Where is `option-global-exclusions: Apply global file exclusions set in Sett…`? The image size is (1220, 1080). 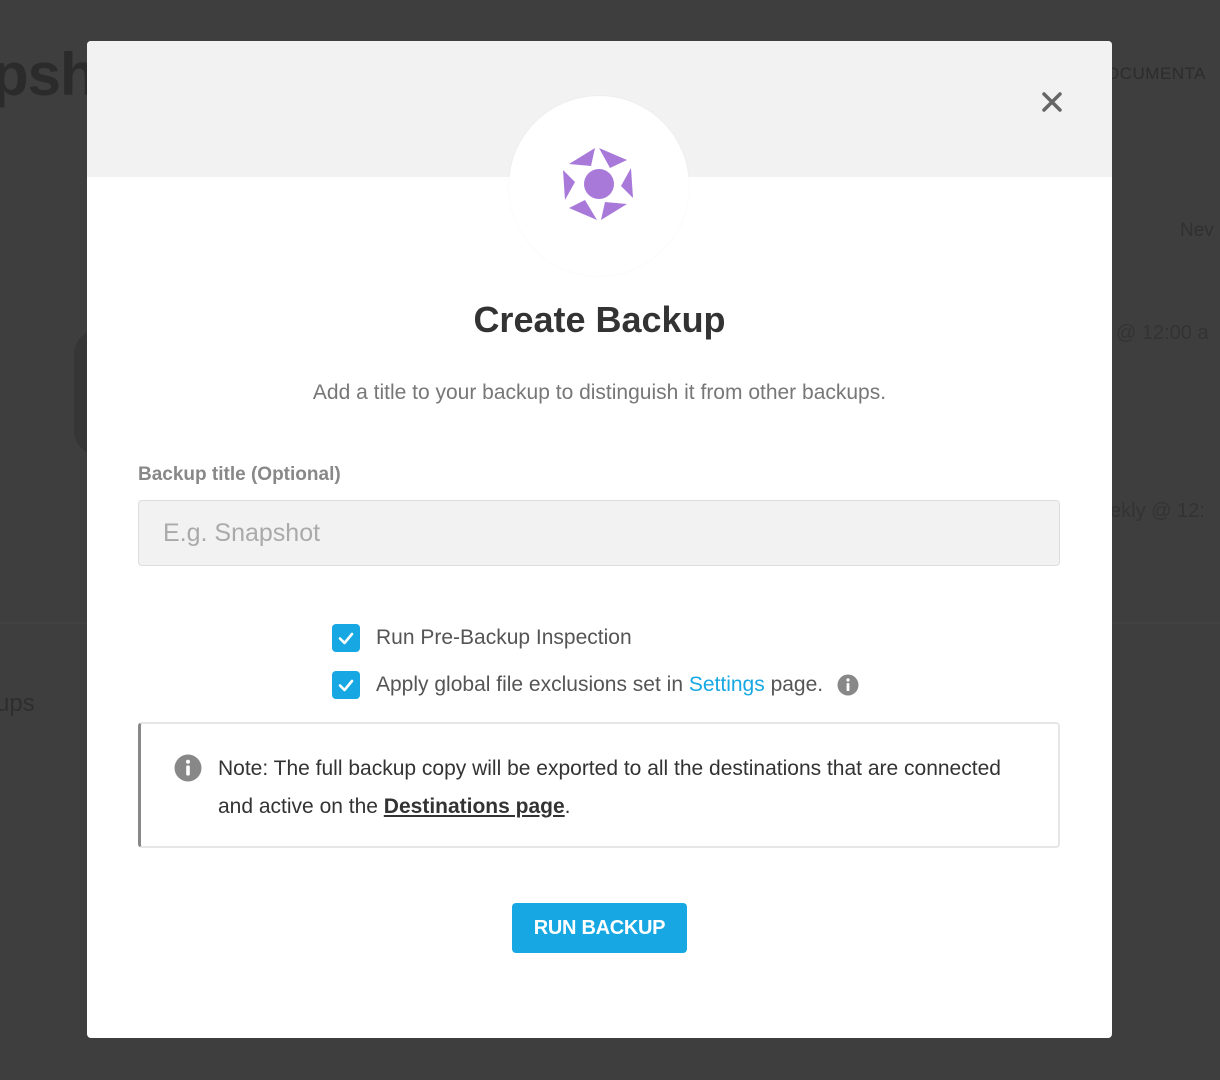 option-global-exclusions: Apply global file exclusions set in Sett… is located at coordinates (595, 685).